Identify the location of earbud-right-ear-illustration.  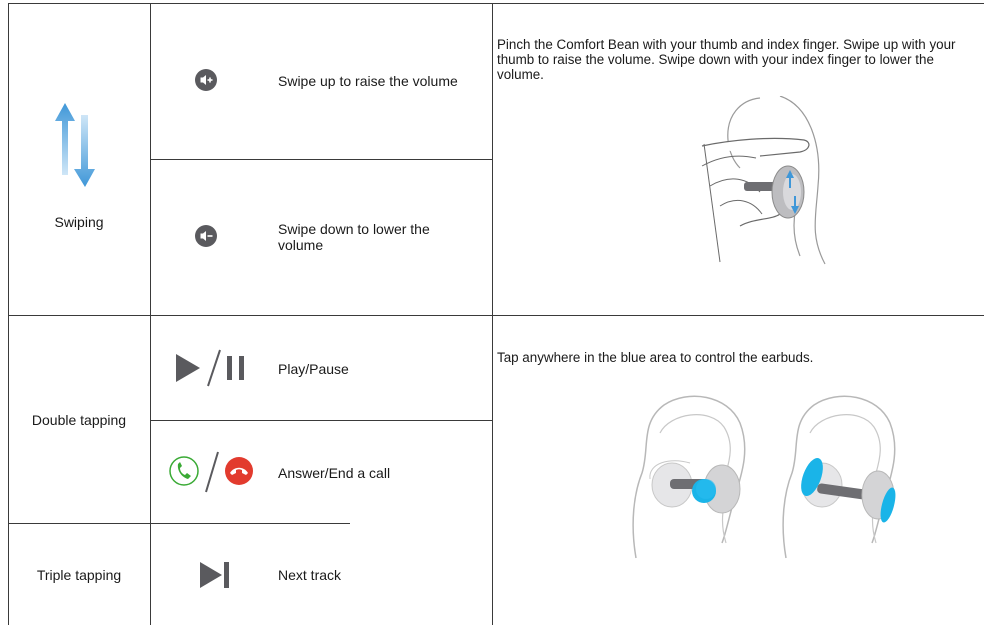
(839, 477).